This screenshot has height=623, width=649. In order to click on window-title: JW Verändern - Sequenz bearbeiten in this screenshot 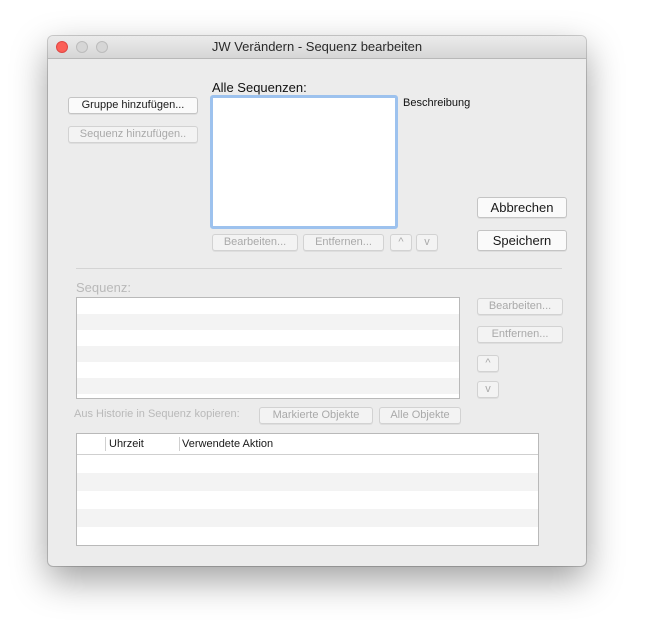, I will do `click(317, 46)`.